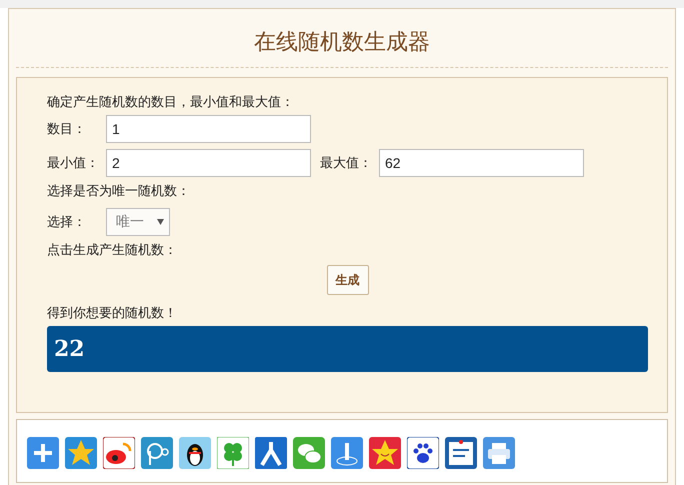 This screenshot has height=485, width=684. Describe the element at coordinates (171, 103) in the screenshot. I see `intro-text: 确定产生随机数的数目，最小值和最大值：` at that location.